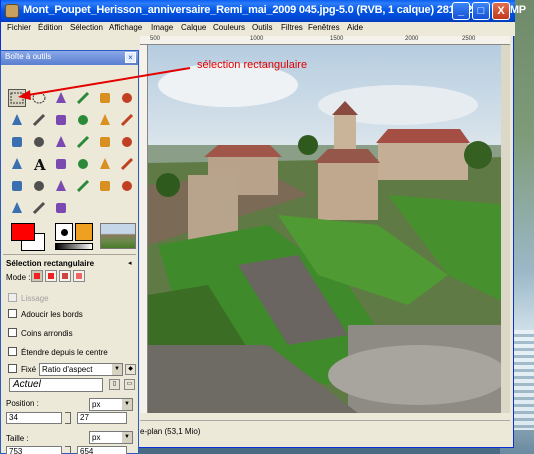 This screenshot has height=454, width=534. What do you see at coordinates (144, 229) in the screenshot?
I see `vertical-ruler` at bounding box center [144, 229].